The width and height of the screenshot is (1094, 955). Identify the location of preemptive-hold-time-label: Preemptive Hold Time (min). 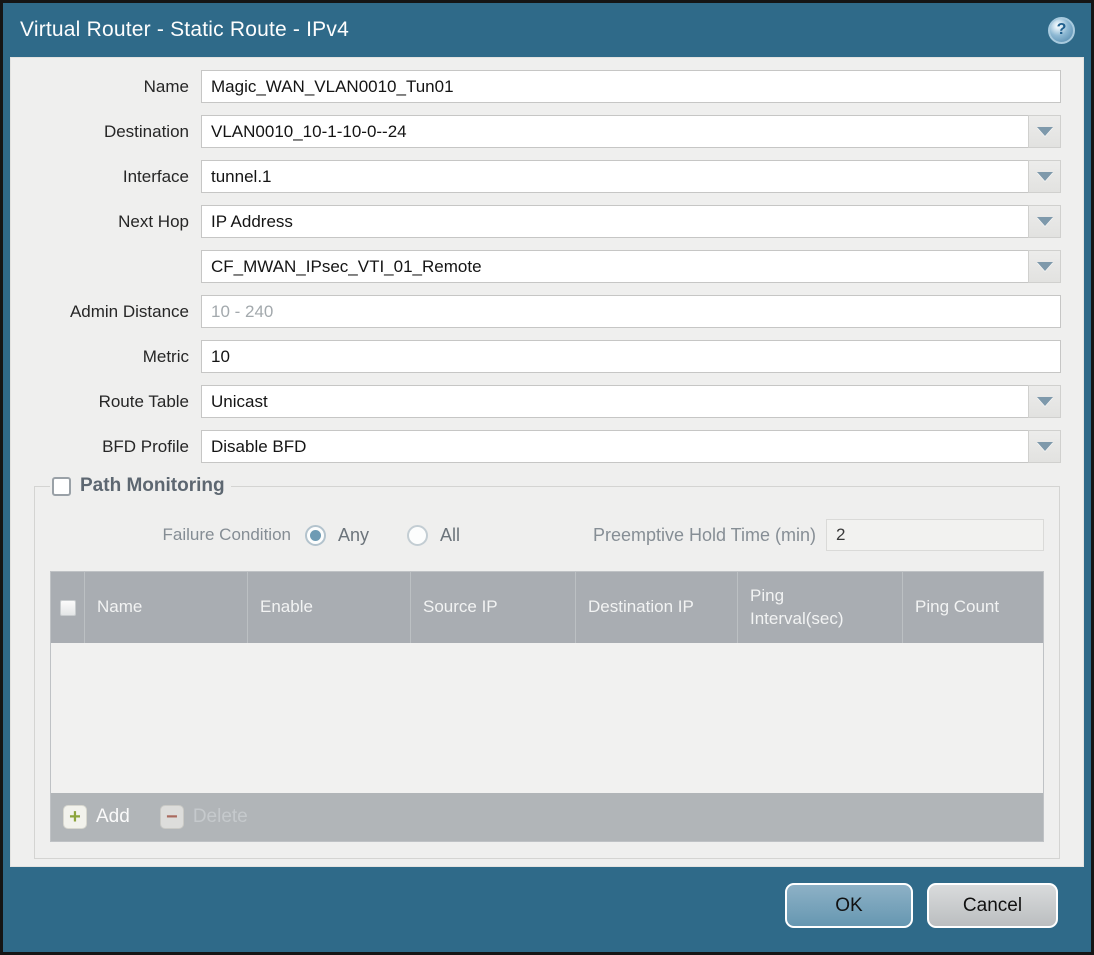
(704, 534).